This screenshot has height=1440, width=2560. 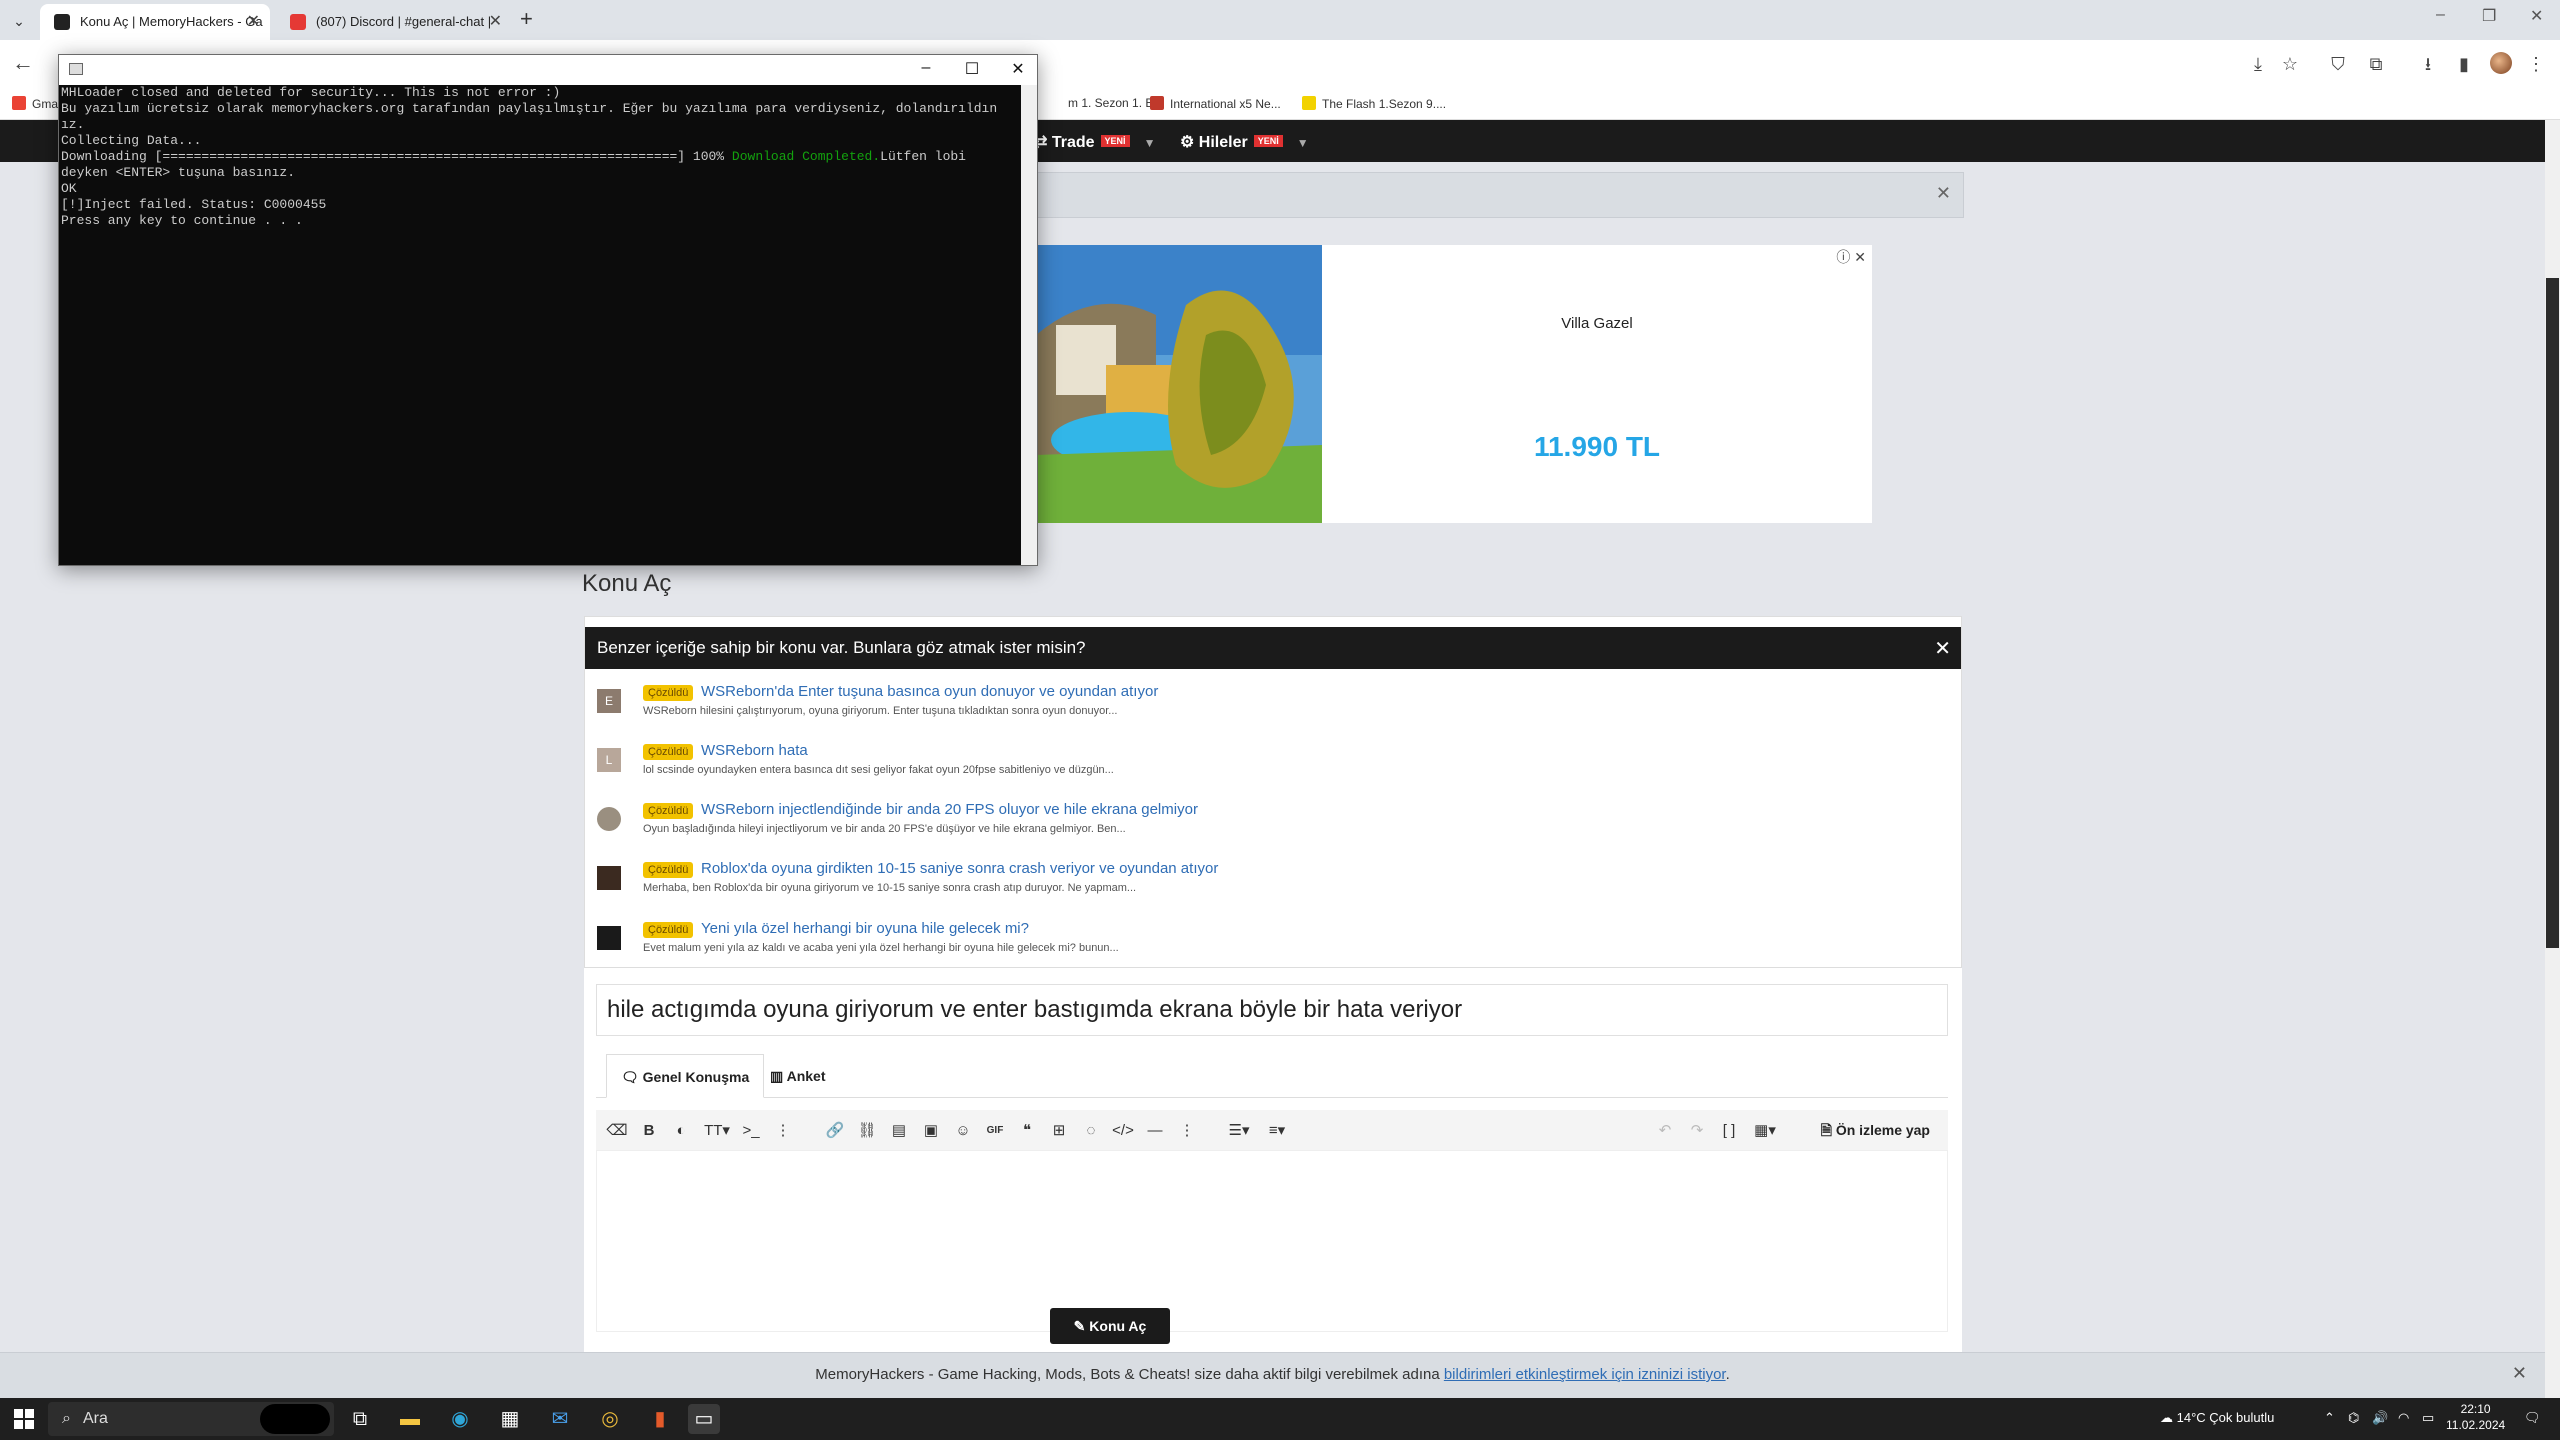 I want to click on network-icon: ⌬, so click(x=2353, y=1418).